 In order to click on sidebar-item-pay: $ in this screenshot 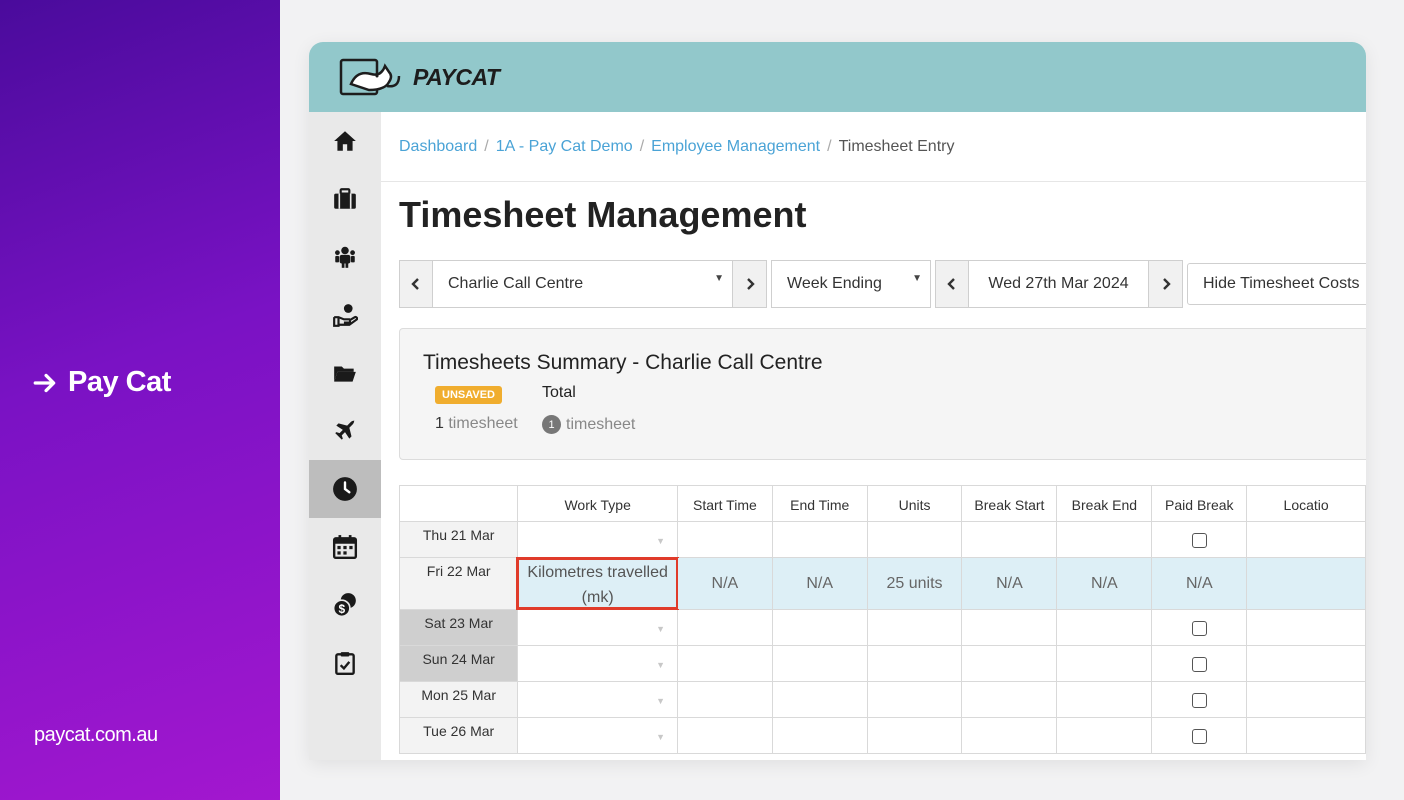, I will do `click(345, 605)`.